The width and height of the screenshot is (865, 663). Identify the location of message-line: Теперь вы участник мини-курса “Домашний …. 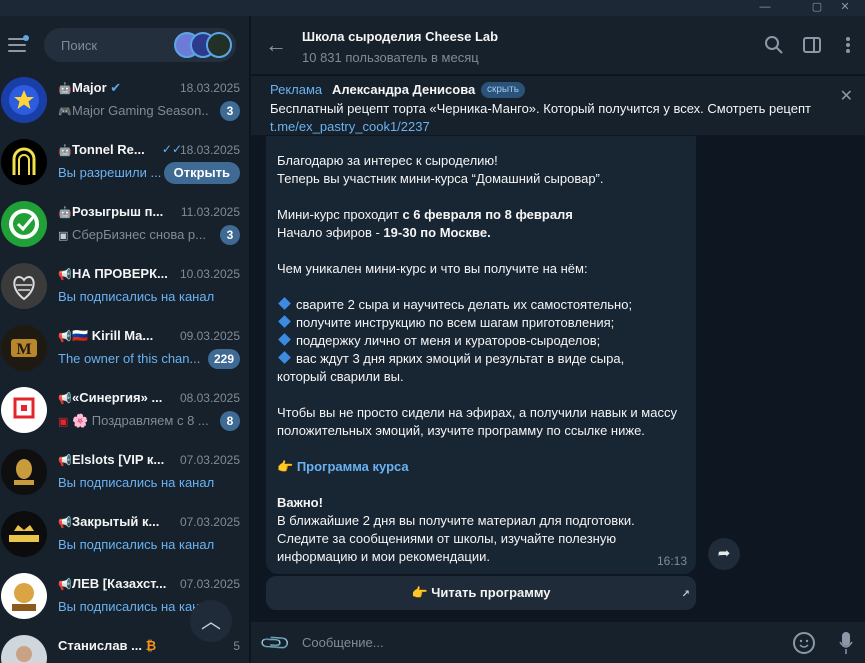
(440, 178).